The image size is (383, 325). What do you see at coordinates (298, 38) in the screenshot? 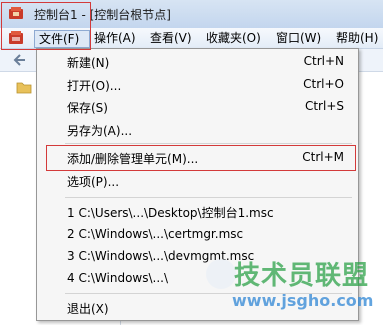
I see `menu-window: 窗口(W)` at bounding box center [298, 38].